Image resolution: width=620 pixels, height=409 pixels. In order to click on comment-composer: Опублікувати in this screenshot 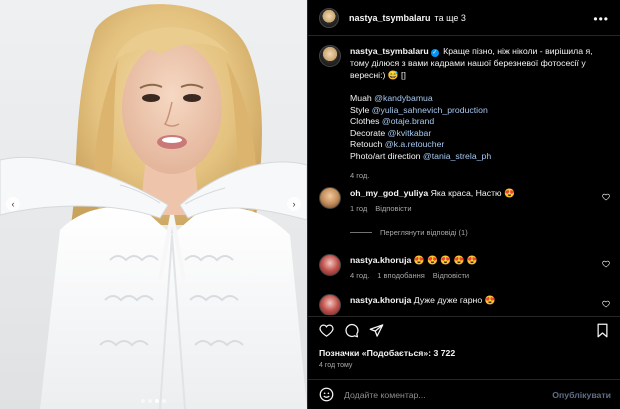, I will do `click(464, 394)`.